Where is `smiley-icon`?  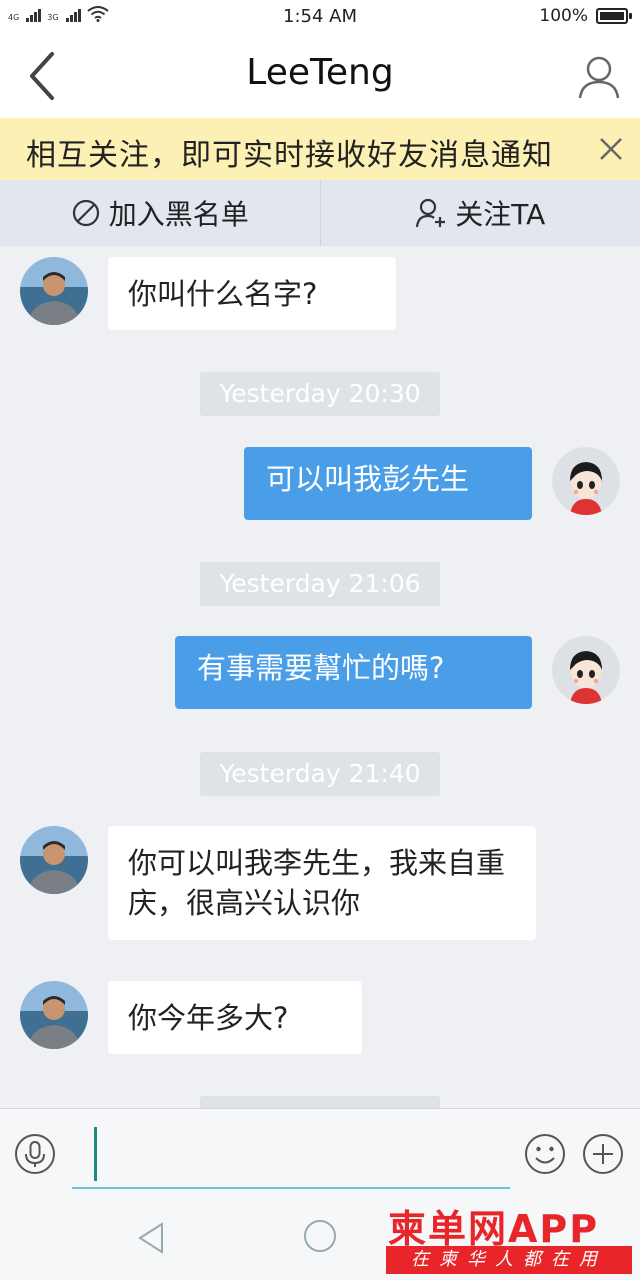
smiley-icon is located at coordinates (545, 1154).